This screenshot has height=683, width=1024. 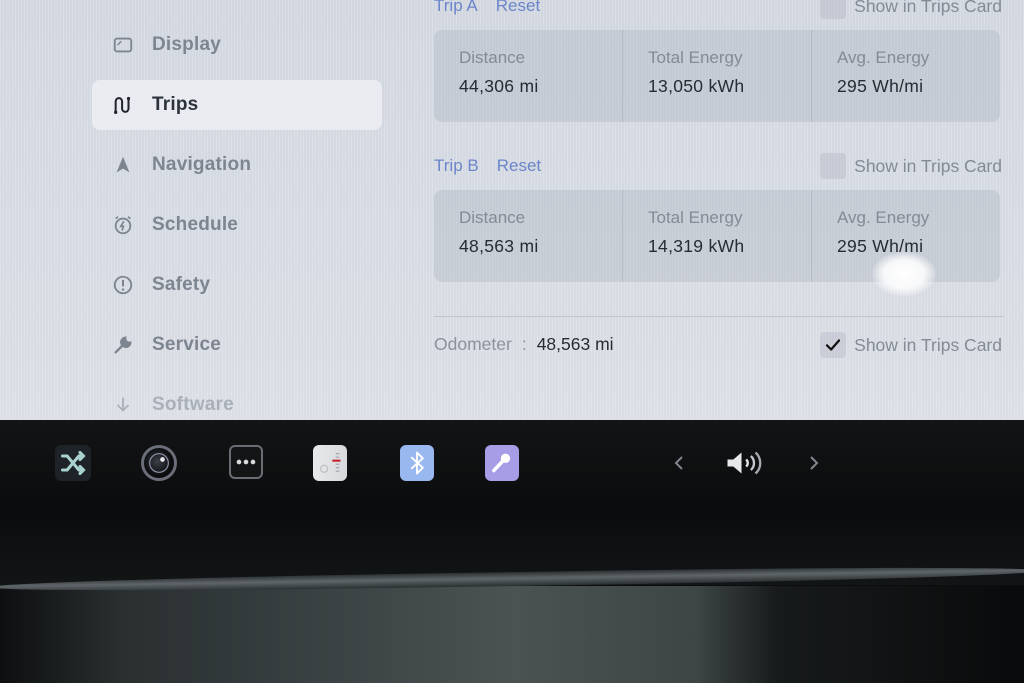 I want to click on trips-route-icon, so click(x=123, y=105).